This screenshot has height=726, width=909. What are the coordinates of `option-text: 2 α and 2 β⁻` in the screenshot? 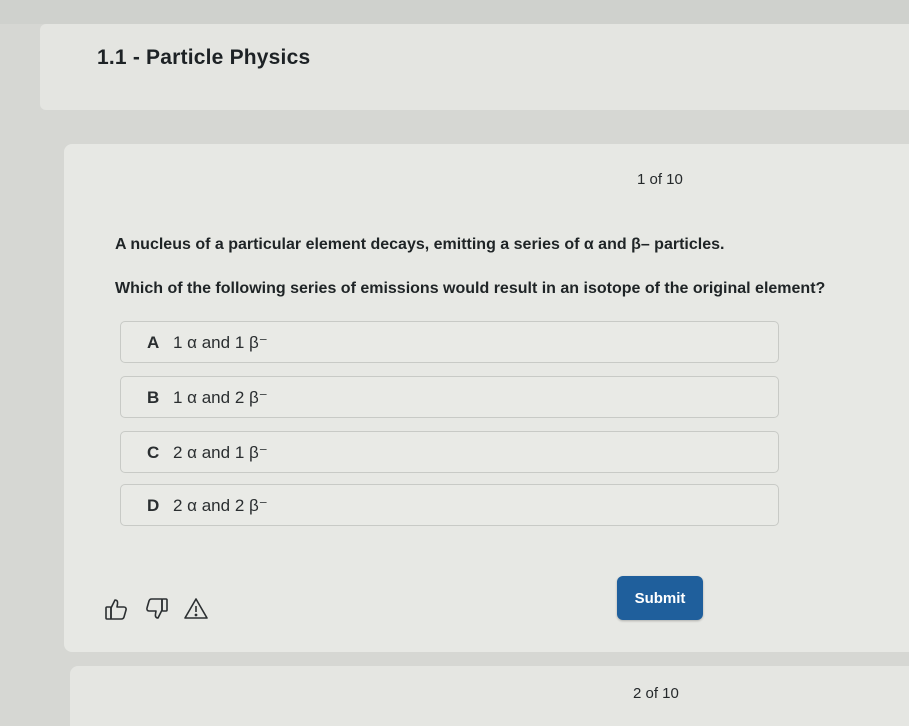 It's located at (220, 505).